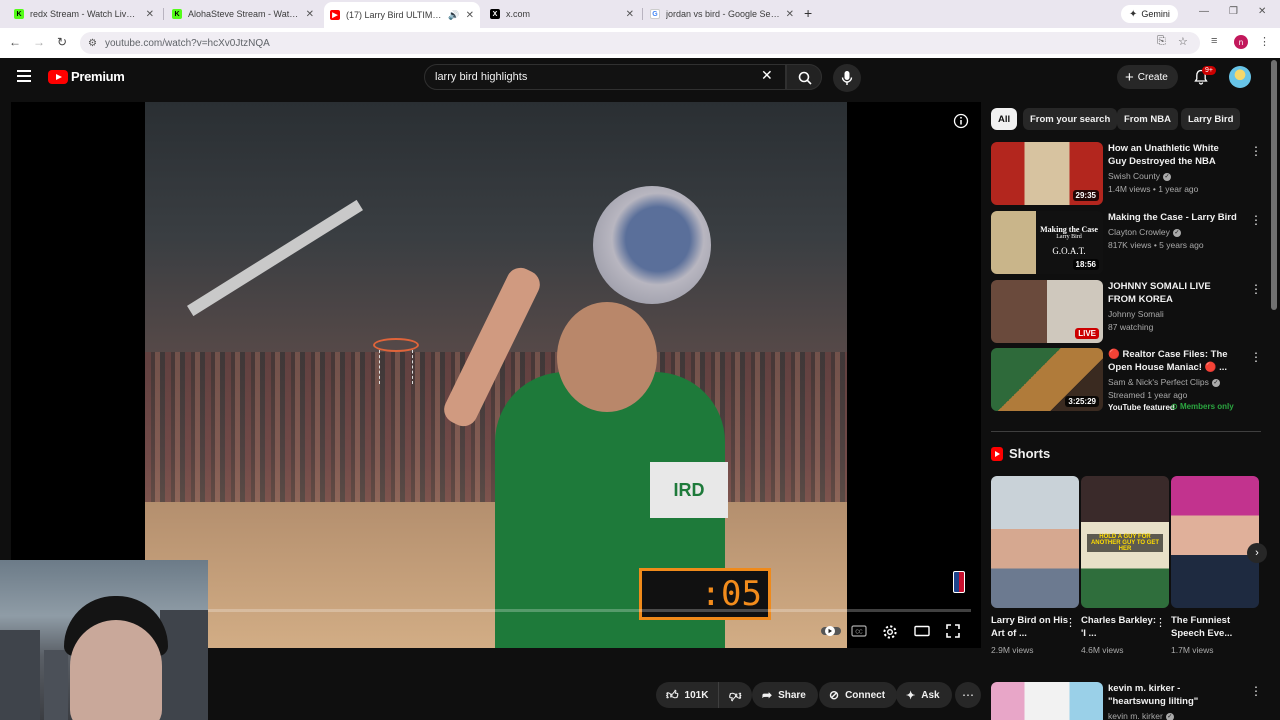  What do you see at coordinates (24, 76) in the screenshot?
I see `hamburger-menu-icon` at bounding box center [24, 76].